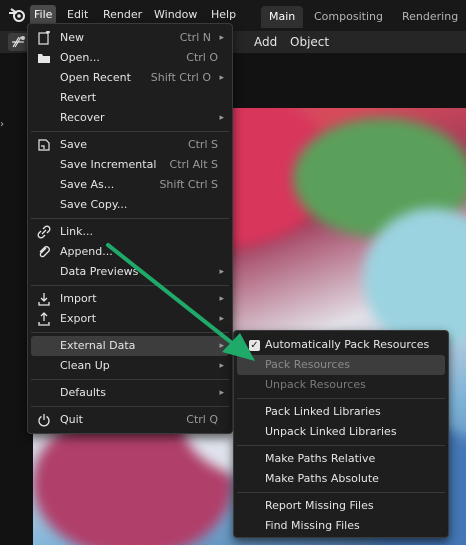 Image resolution: width=466 pixels, height=545 pixels. What do you see at coordinates (223, 15) in the screenshot?
I see `menu-help: Help` at bounding box center [223, 15].